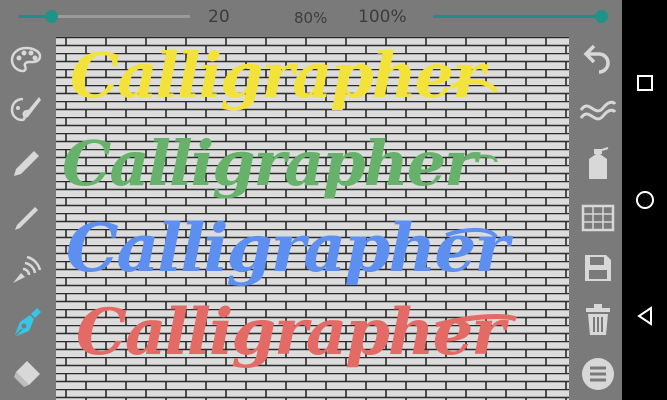  I want to click on opacity-value: 80%, so click(310, 18).